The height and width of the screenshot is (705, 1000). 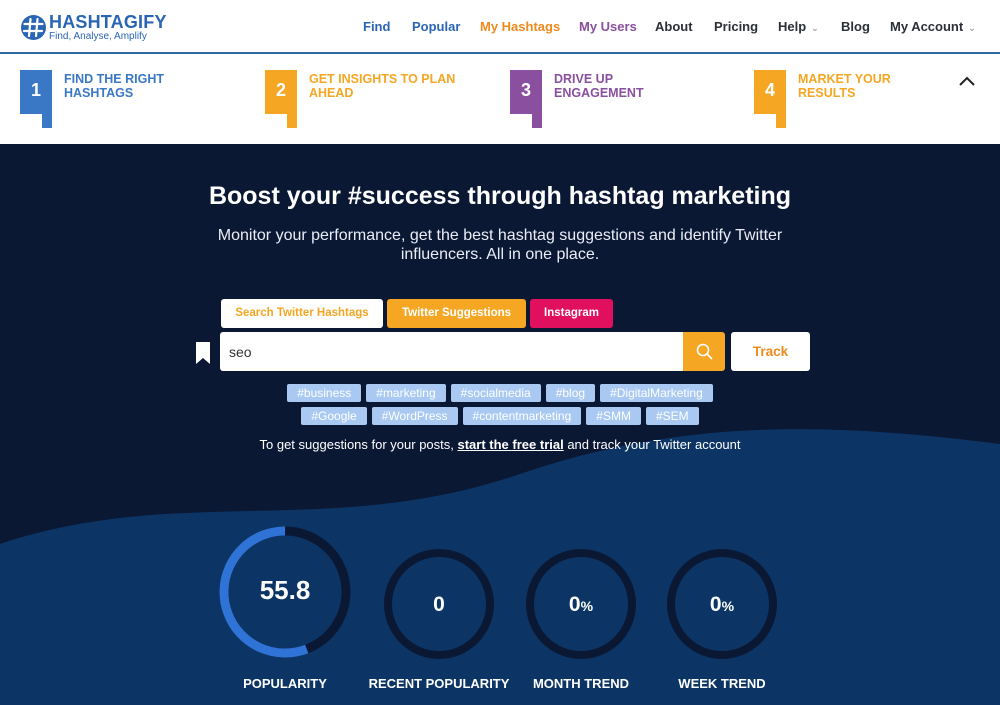 I want to click on nav-find: Find, so click(x=376, y=26).